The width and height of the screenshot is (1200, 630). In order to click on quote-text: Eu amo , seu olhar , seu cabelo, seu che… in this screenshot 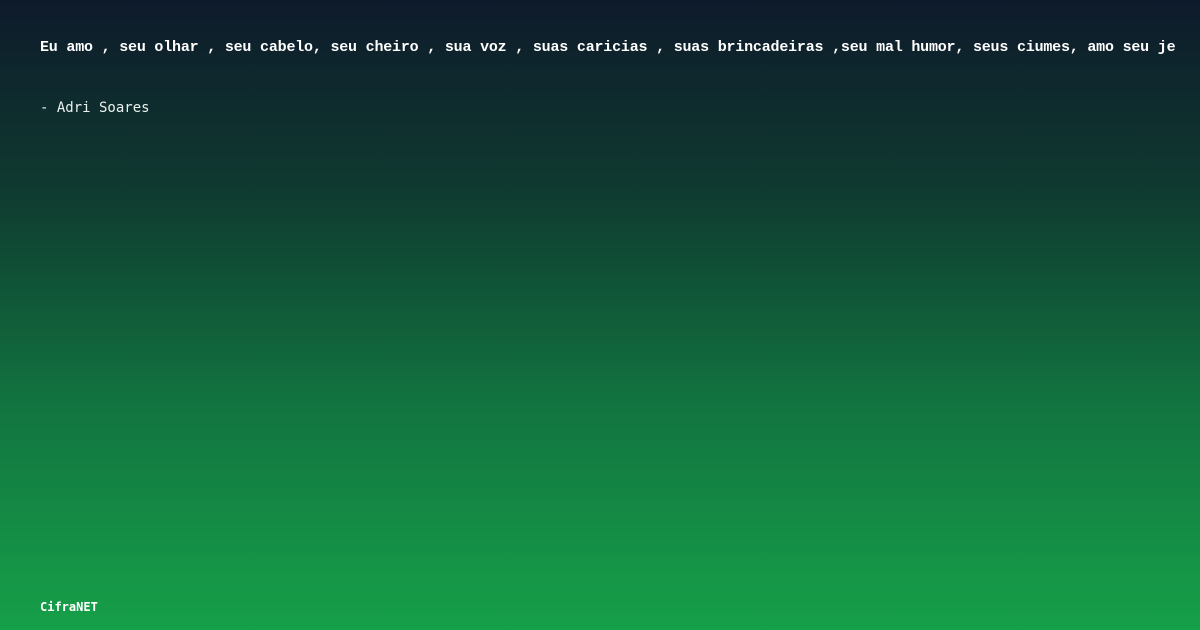, I will do `click(608, 47)`.